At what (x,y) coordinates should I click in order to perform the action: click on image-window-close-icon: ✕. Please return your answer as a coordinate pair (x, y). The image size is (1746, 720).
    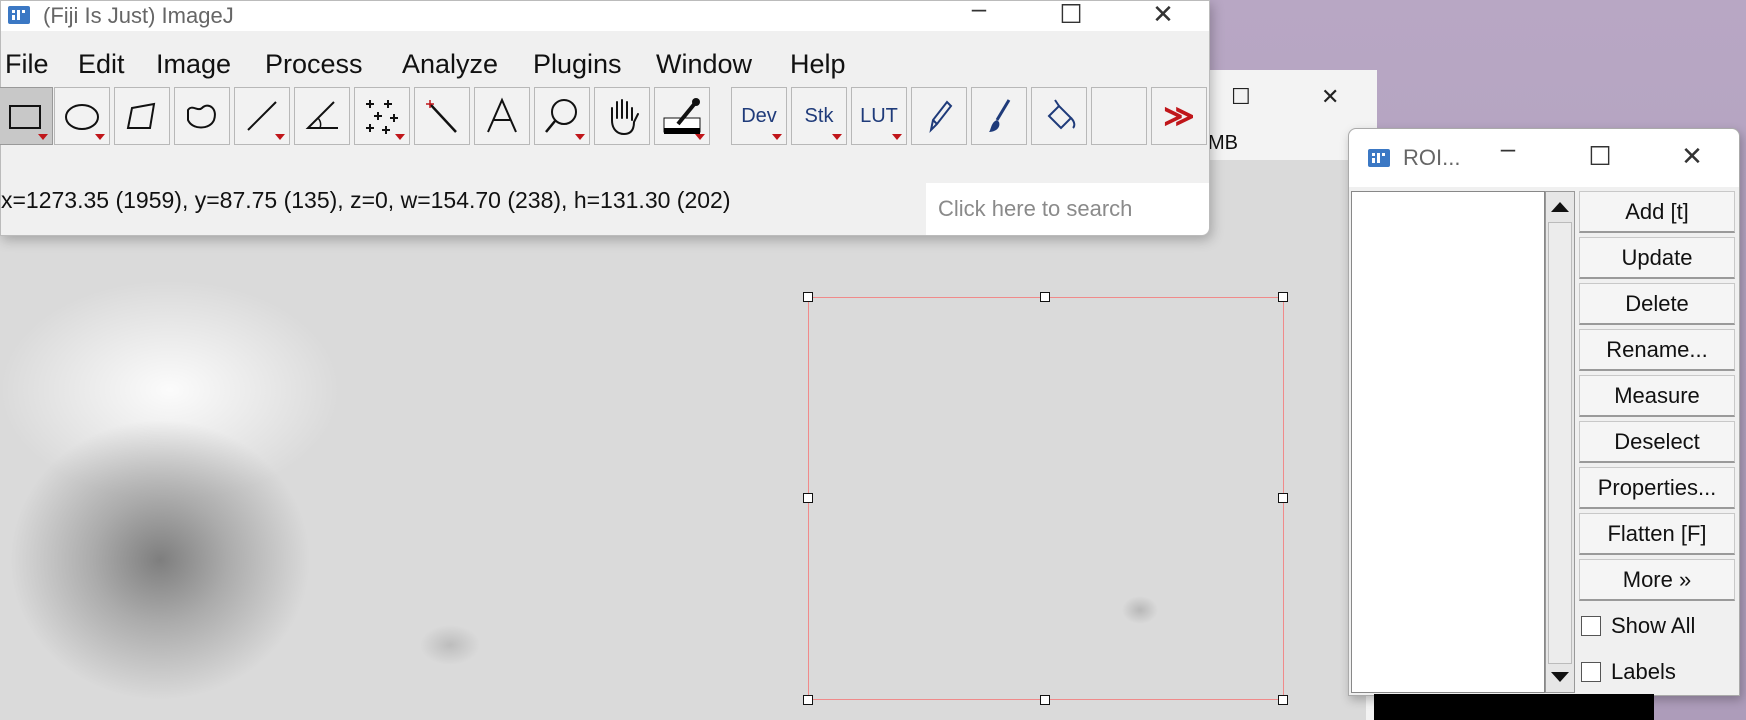
    Looking at the image, I should click on (1330, 97).